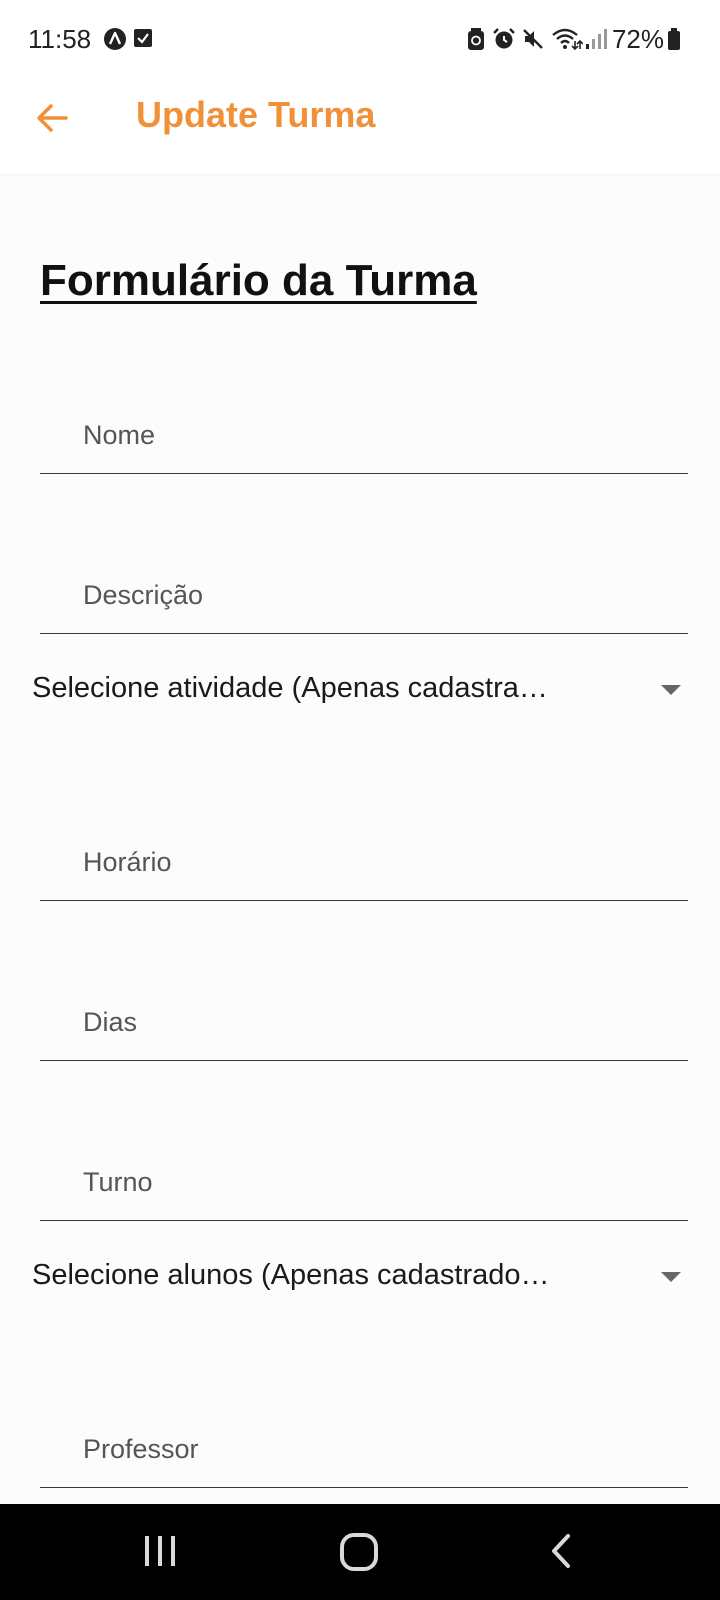 This screenshot has width=720, height=1600. What do you see at coordinates (364, 428) in the screenshot?
I see `nome-field: Nome` at bounding box center [364, 428].